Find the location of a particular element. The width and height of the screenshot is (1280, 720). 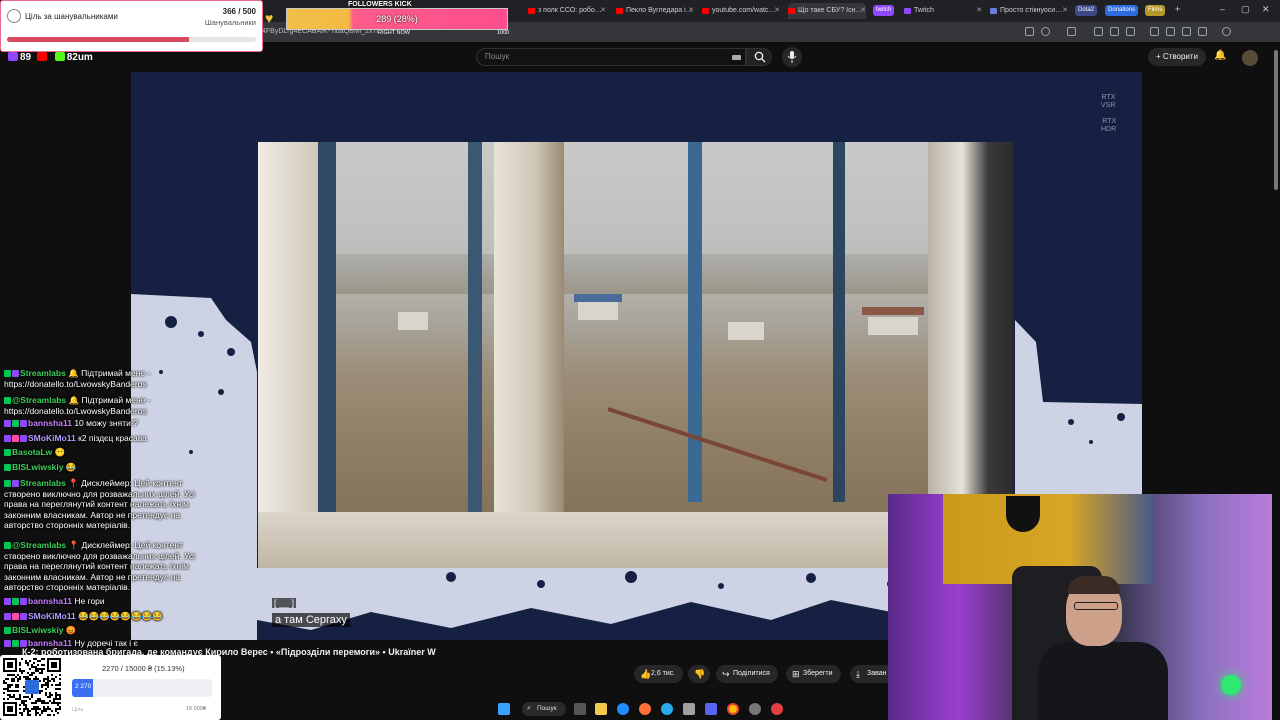

voice-search-button is located at coordinates (792, 57).